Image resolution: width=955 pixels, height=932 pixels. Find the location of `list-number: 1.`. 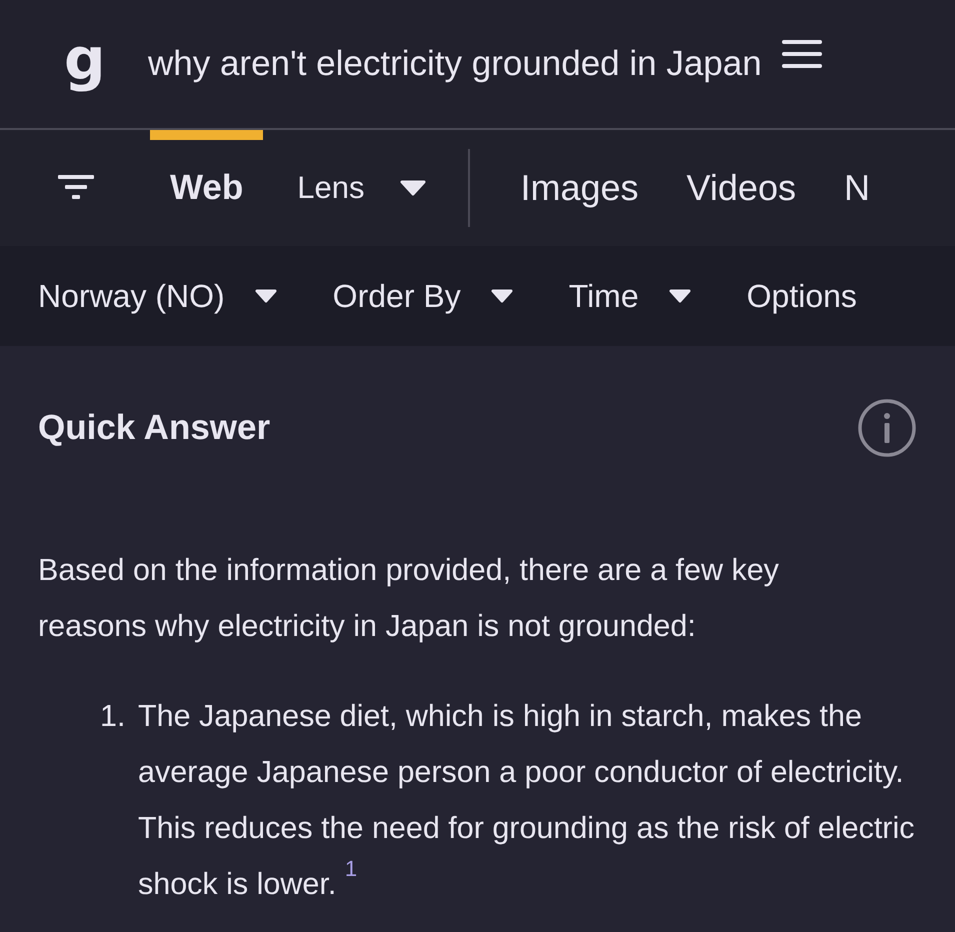

list-number: 1. is located at coordinates (113, 716).